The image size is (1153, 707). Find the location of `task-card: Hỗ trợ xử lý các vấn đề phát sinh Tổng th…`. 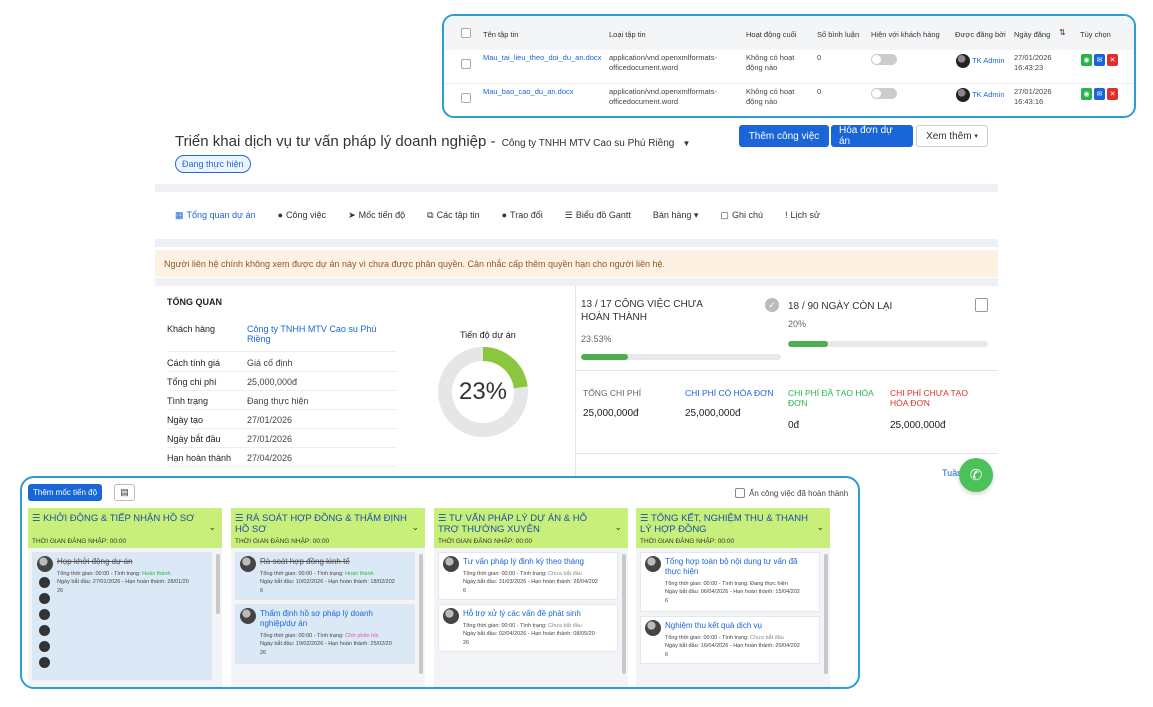

task-card: Hỗ trợ xử lý các vấn đề phát sinh Tổng th… is located at coordinates (528, 628).